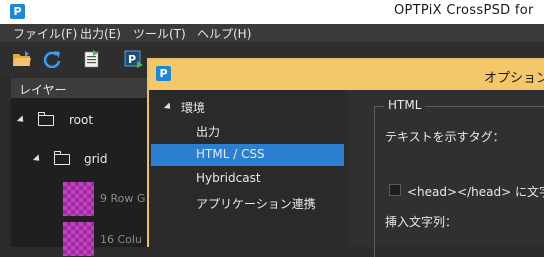  What do you see at coordinates (45, 33) in the screenshot?
I see `menu-file: ファイル(F)` at bounding box center [45, 33].